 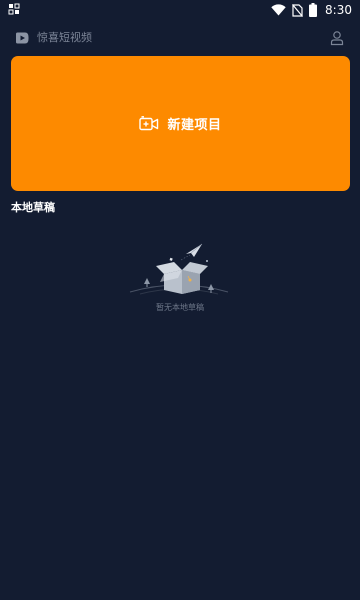 What do you see at coordinates (179, 269) in the screenshot?
I see `empty-box-icon` at bounding box center [179, 269].